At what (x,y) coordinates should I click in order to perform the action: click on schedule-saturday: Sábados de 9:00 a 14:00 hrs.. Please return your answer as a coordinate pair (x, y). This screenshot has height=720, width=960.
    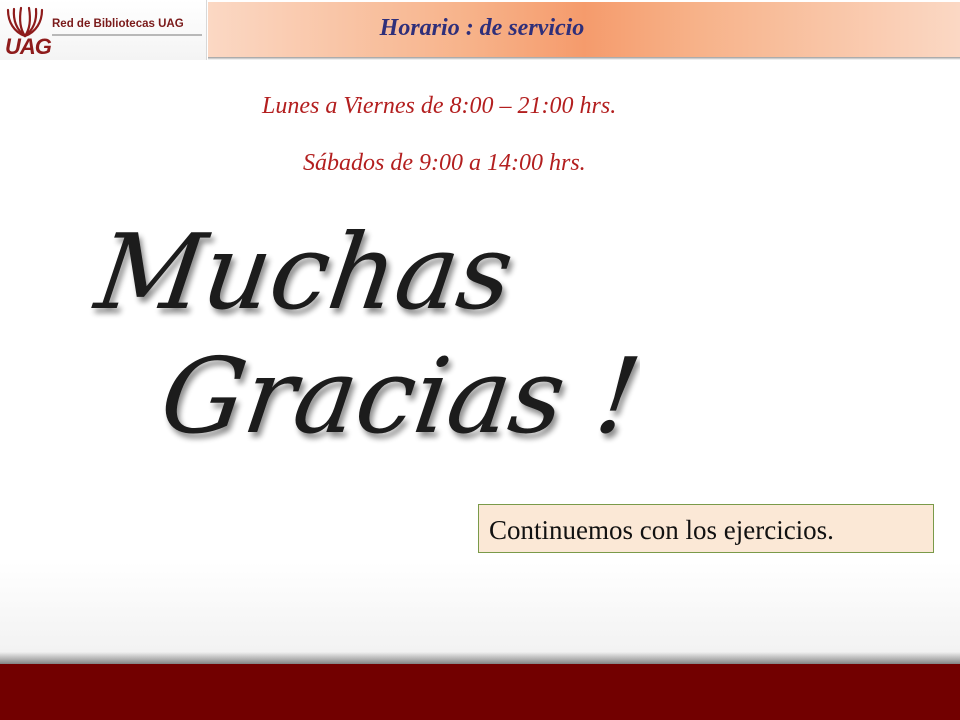
    Looking at the image, I should click on (444, 163).